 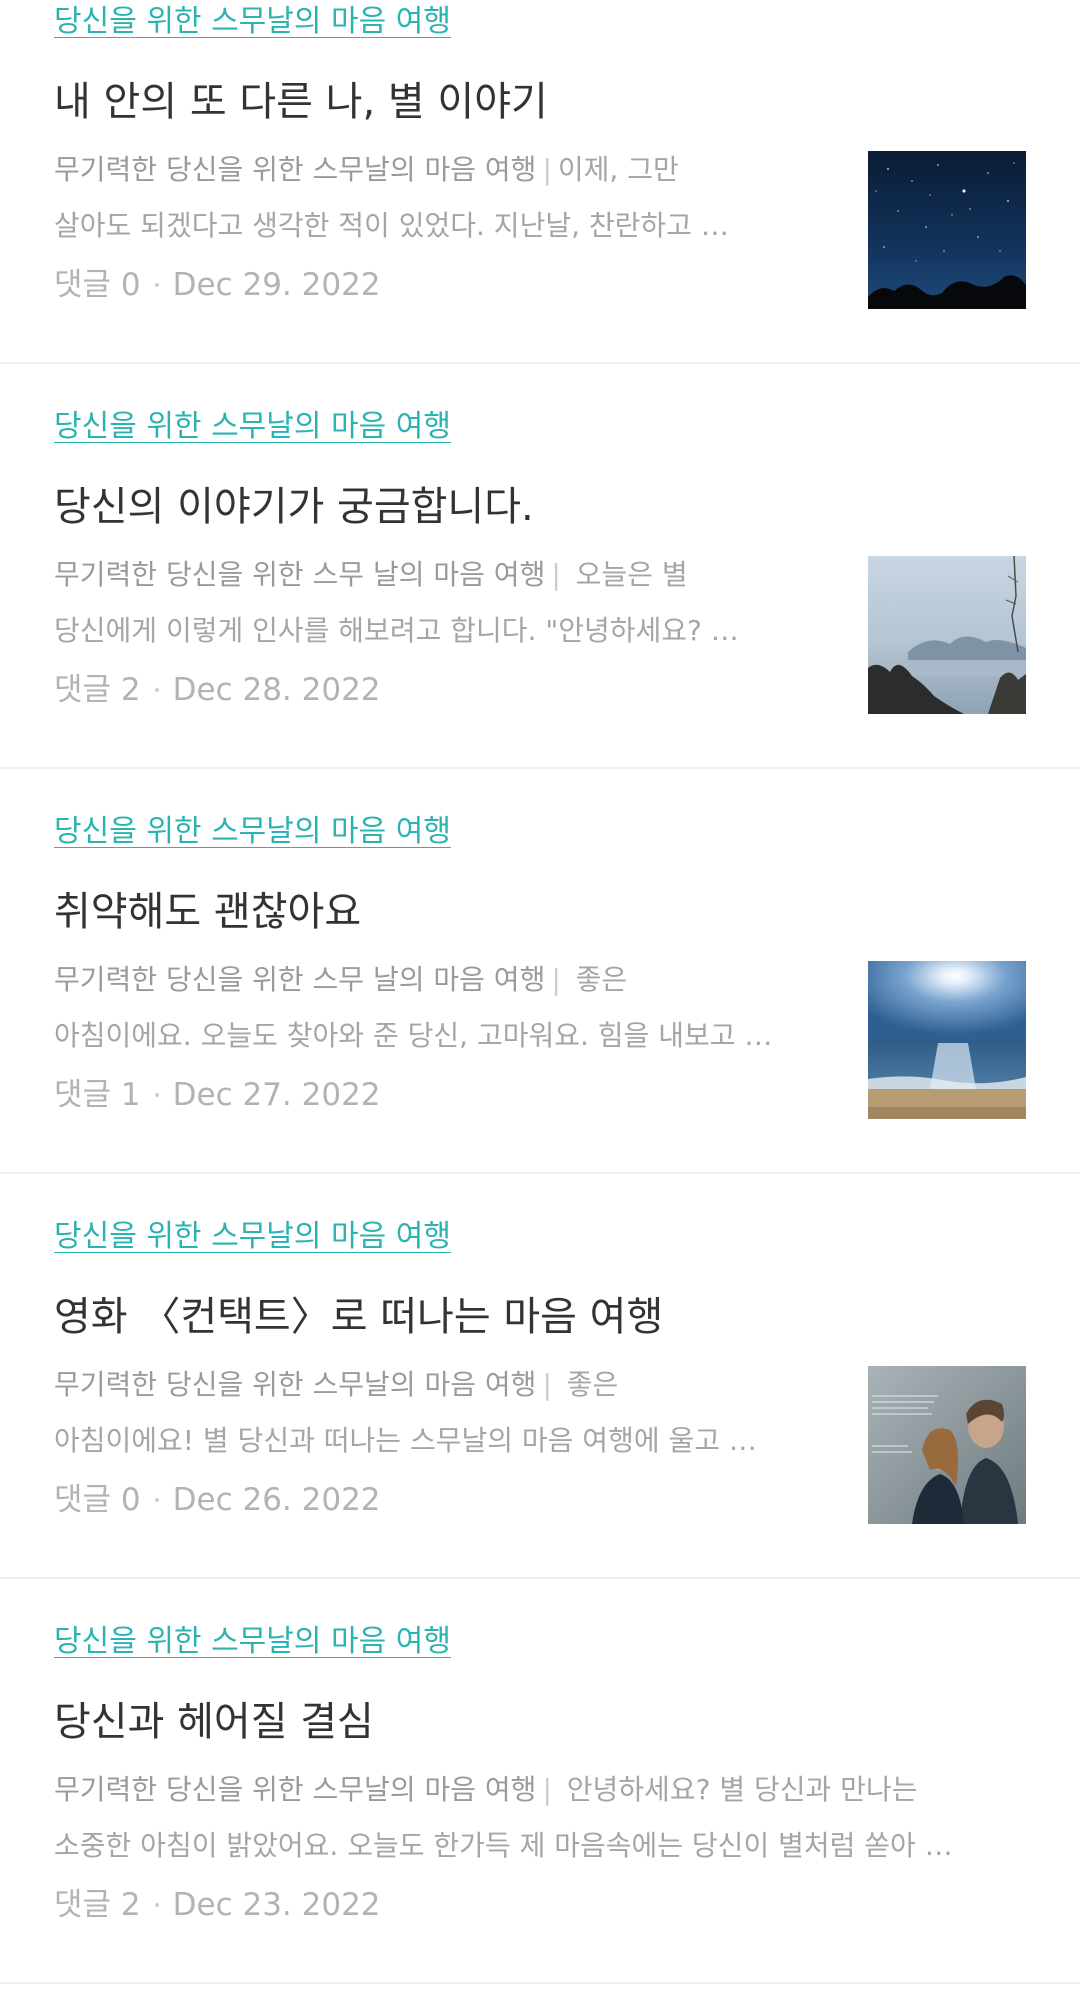 I want to click on post-title: 취약해도 괜찮아요, so click(x=207, y=912).